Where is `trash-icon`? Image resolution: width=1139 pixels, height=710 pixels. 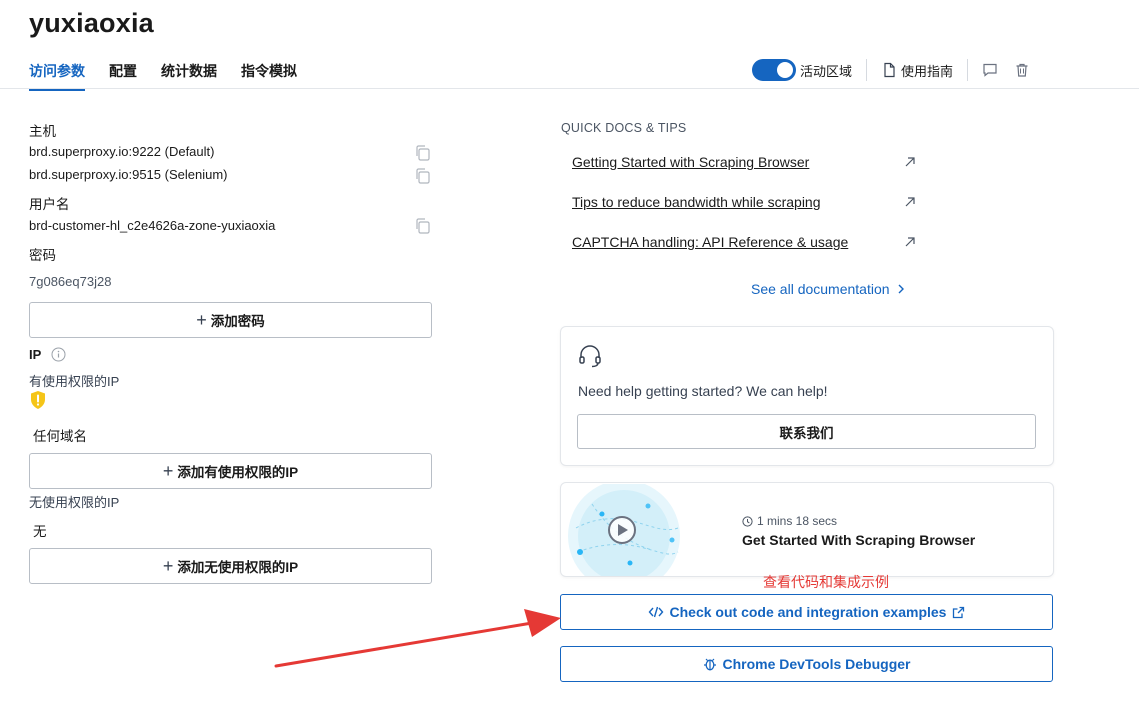
trash-icon is located at coordinates (1022, 70).